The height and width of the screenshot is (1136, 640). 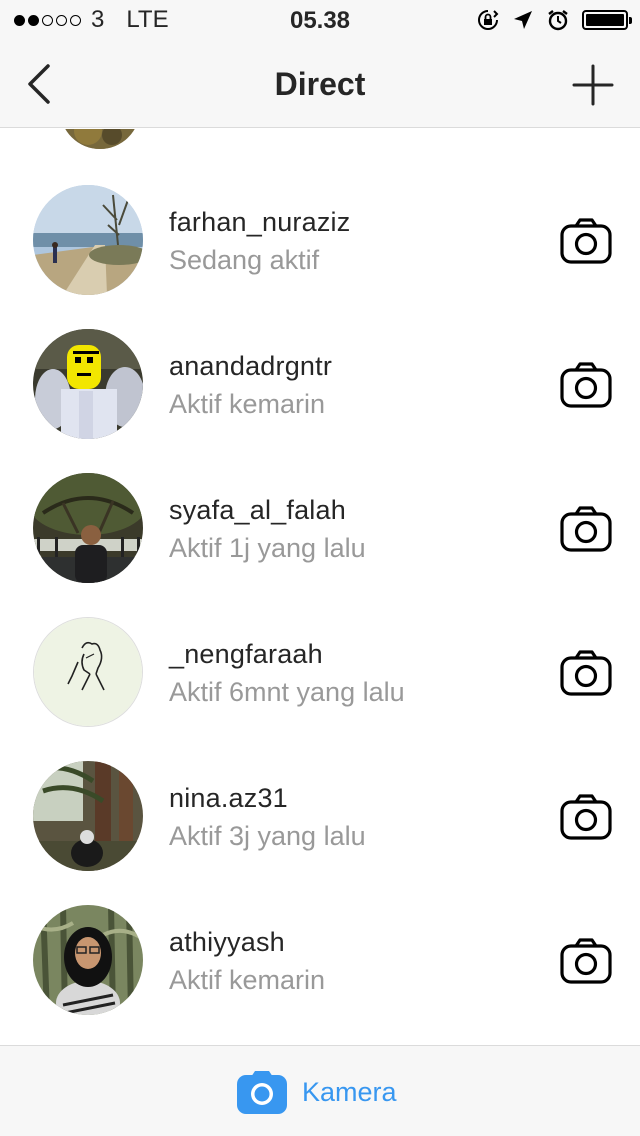 I want to click on username: farhan_nuraziz, so click(x=260, y=222).